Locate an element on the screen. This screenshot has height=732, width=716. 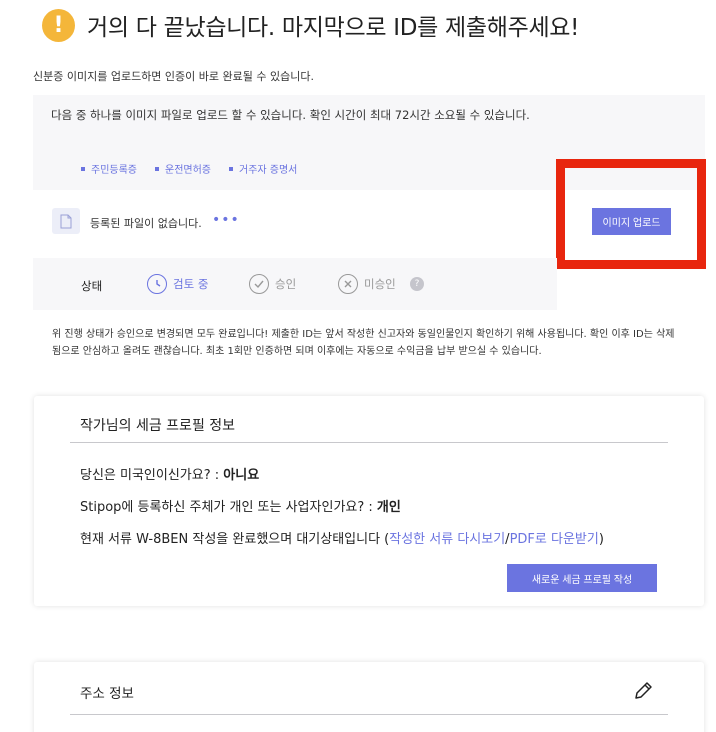
intro-text: 신분증 이미지를 업로드하면 인증이 바로 완료될 수 있습니다. is located at coordinates (173, 76).